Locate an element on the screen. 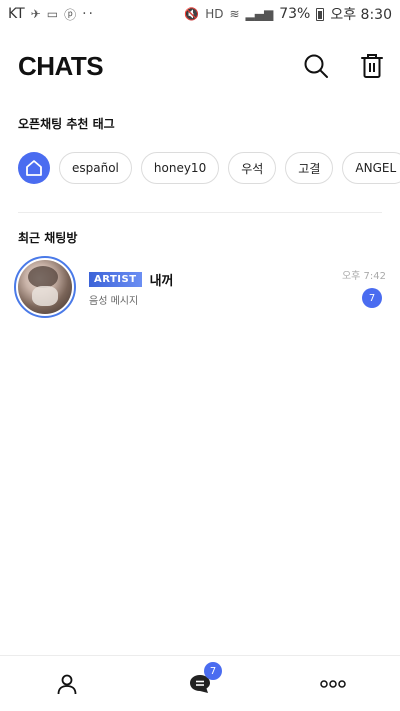 The height and width of the screenshot is (711, 400). bottom-nav: 7 is located at coordinates (200, 683).